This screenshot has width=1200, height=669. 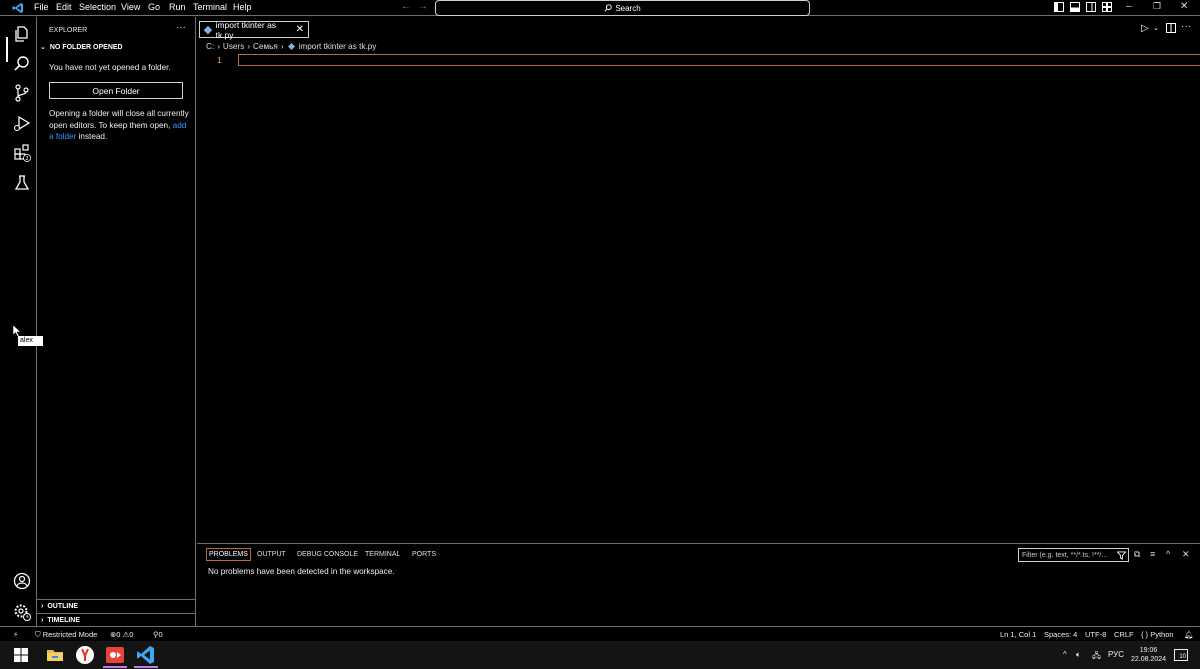 I want to click on extensions-badge: 2, so click(x=26, y=159).